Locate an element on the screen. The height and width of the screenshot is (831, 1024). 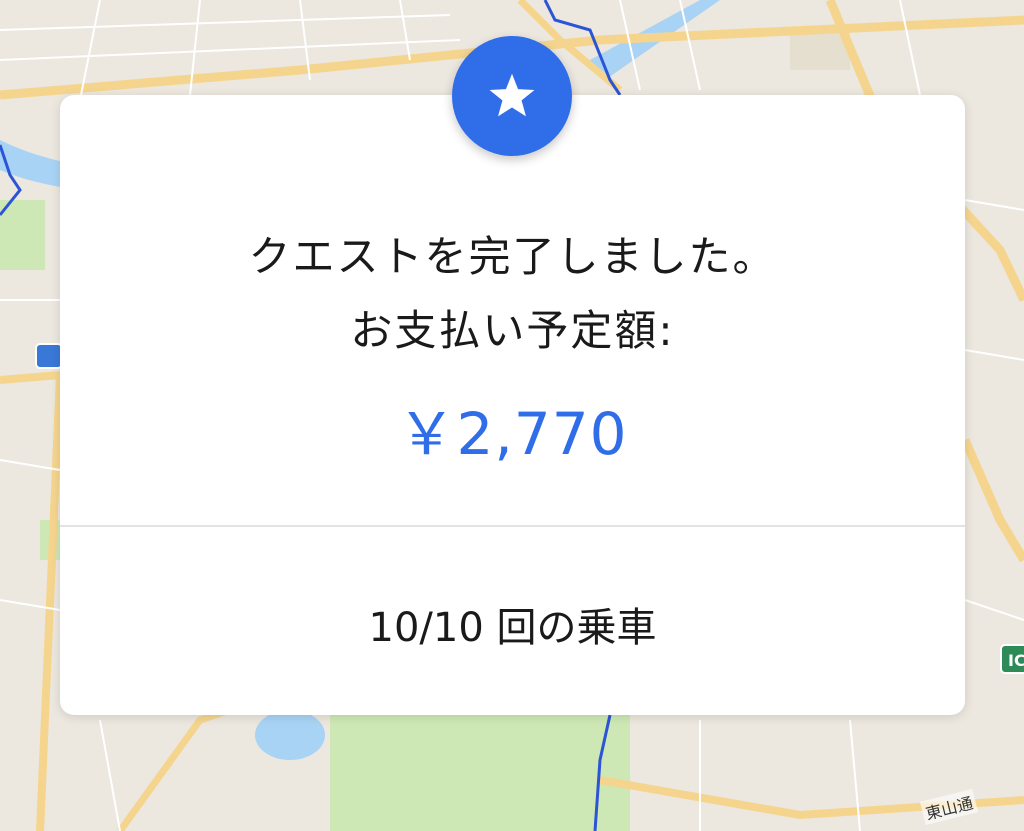
station-icon is located at coordinates (49, 356).